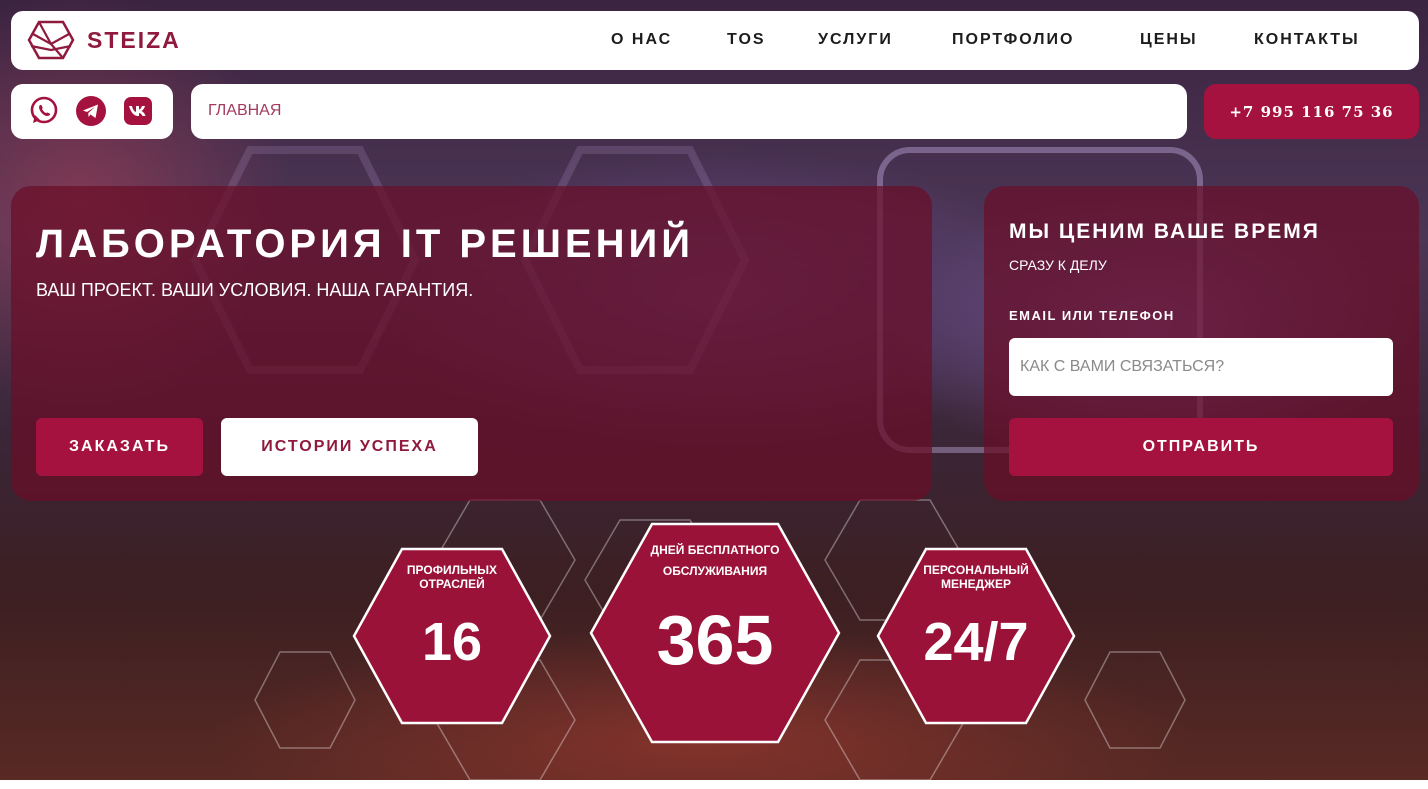 This screenshot has height=789, width=1428. I want to click on stat-industries: ПРОФИЛЬНЫХ ОТРАСЛЕЙ 16, so click(452, 636).